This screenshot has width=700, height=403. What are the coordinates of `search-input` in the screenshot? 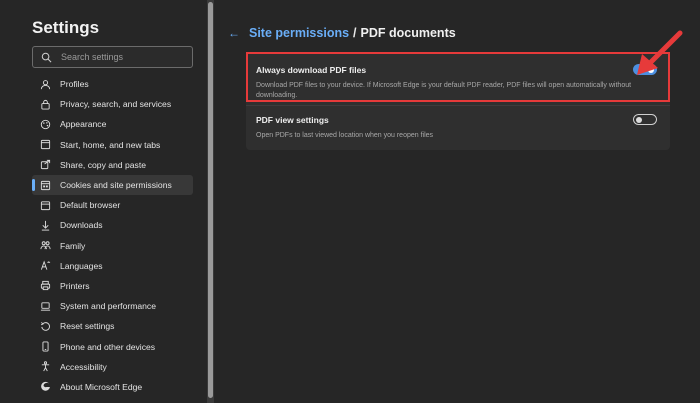 It's located at (121, 57).